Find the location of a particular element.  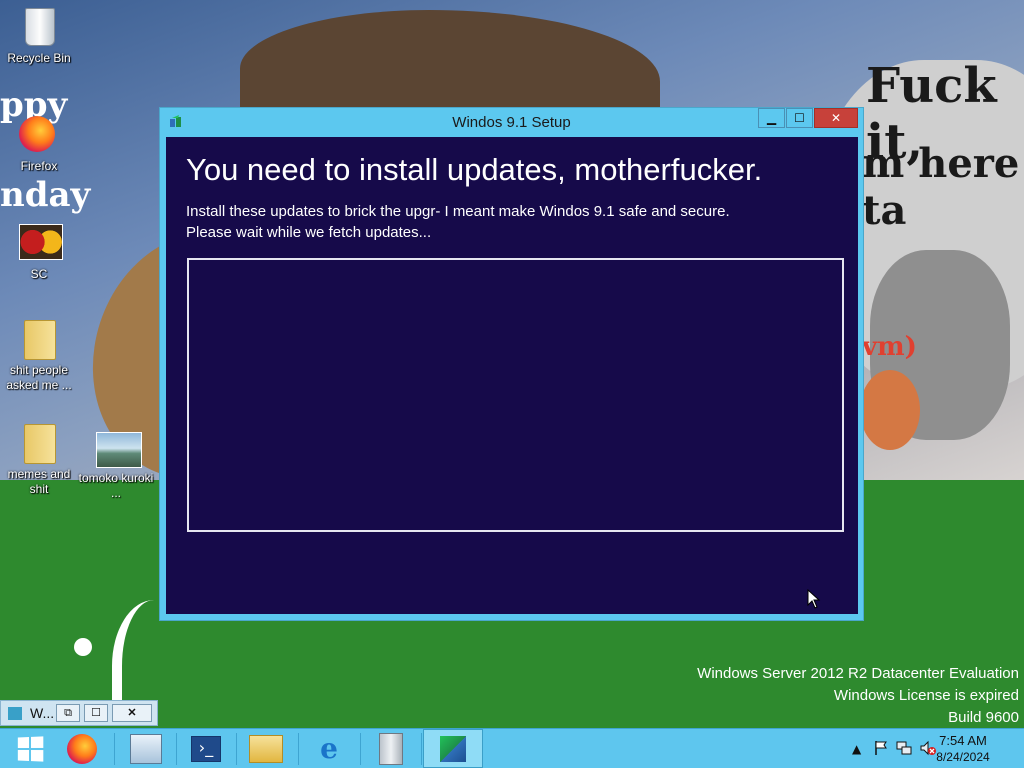

desktop-icon-sc: SC is located at coordinates (39, 253).